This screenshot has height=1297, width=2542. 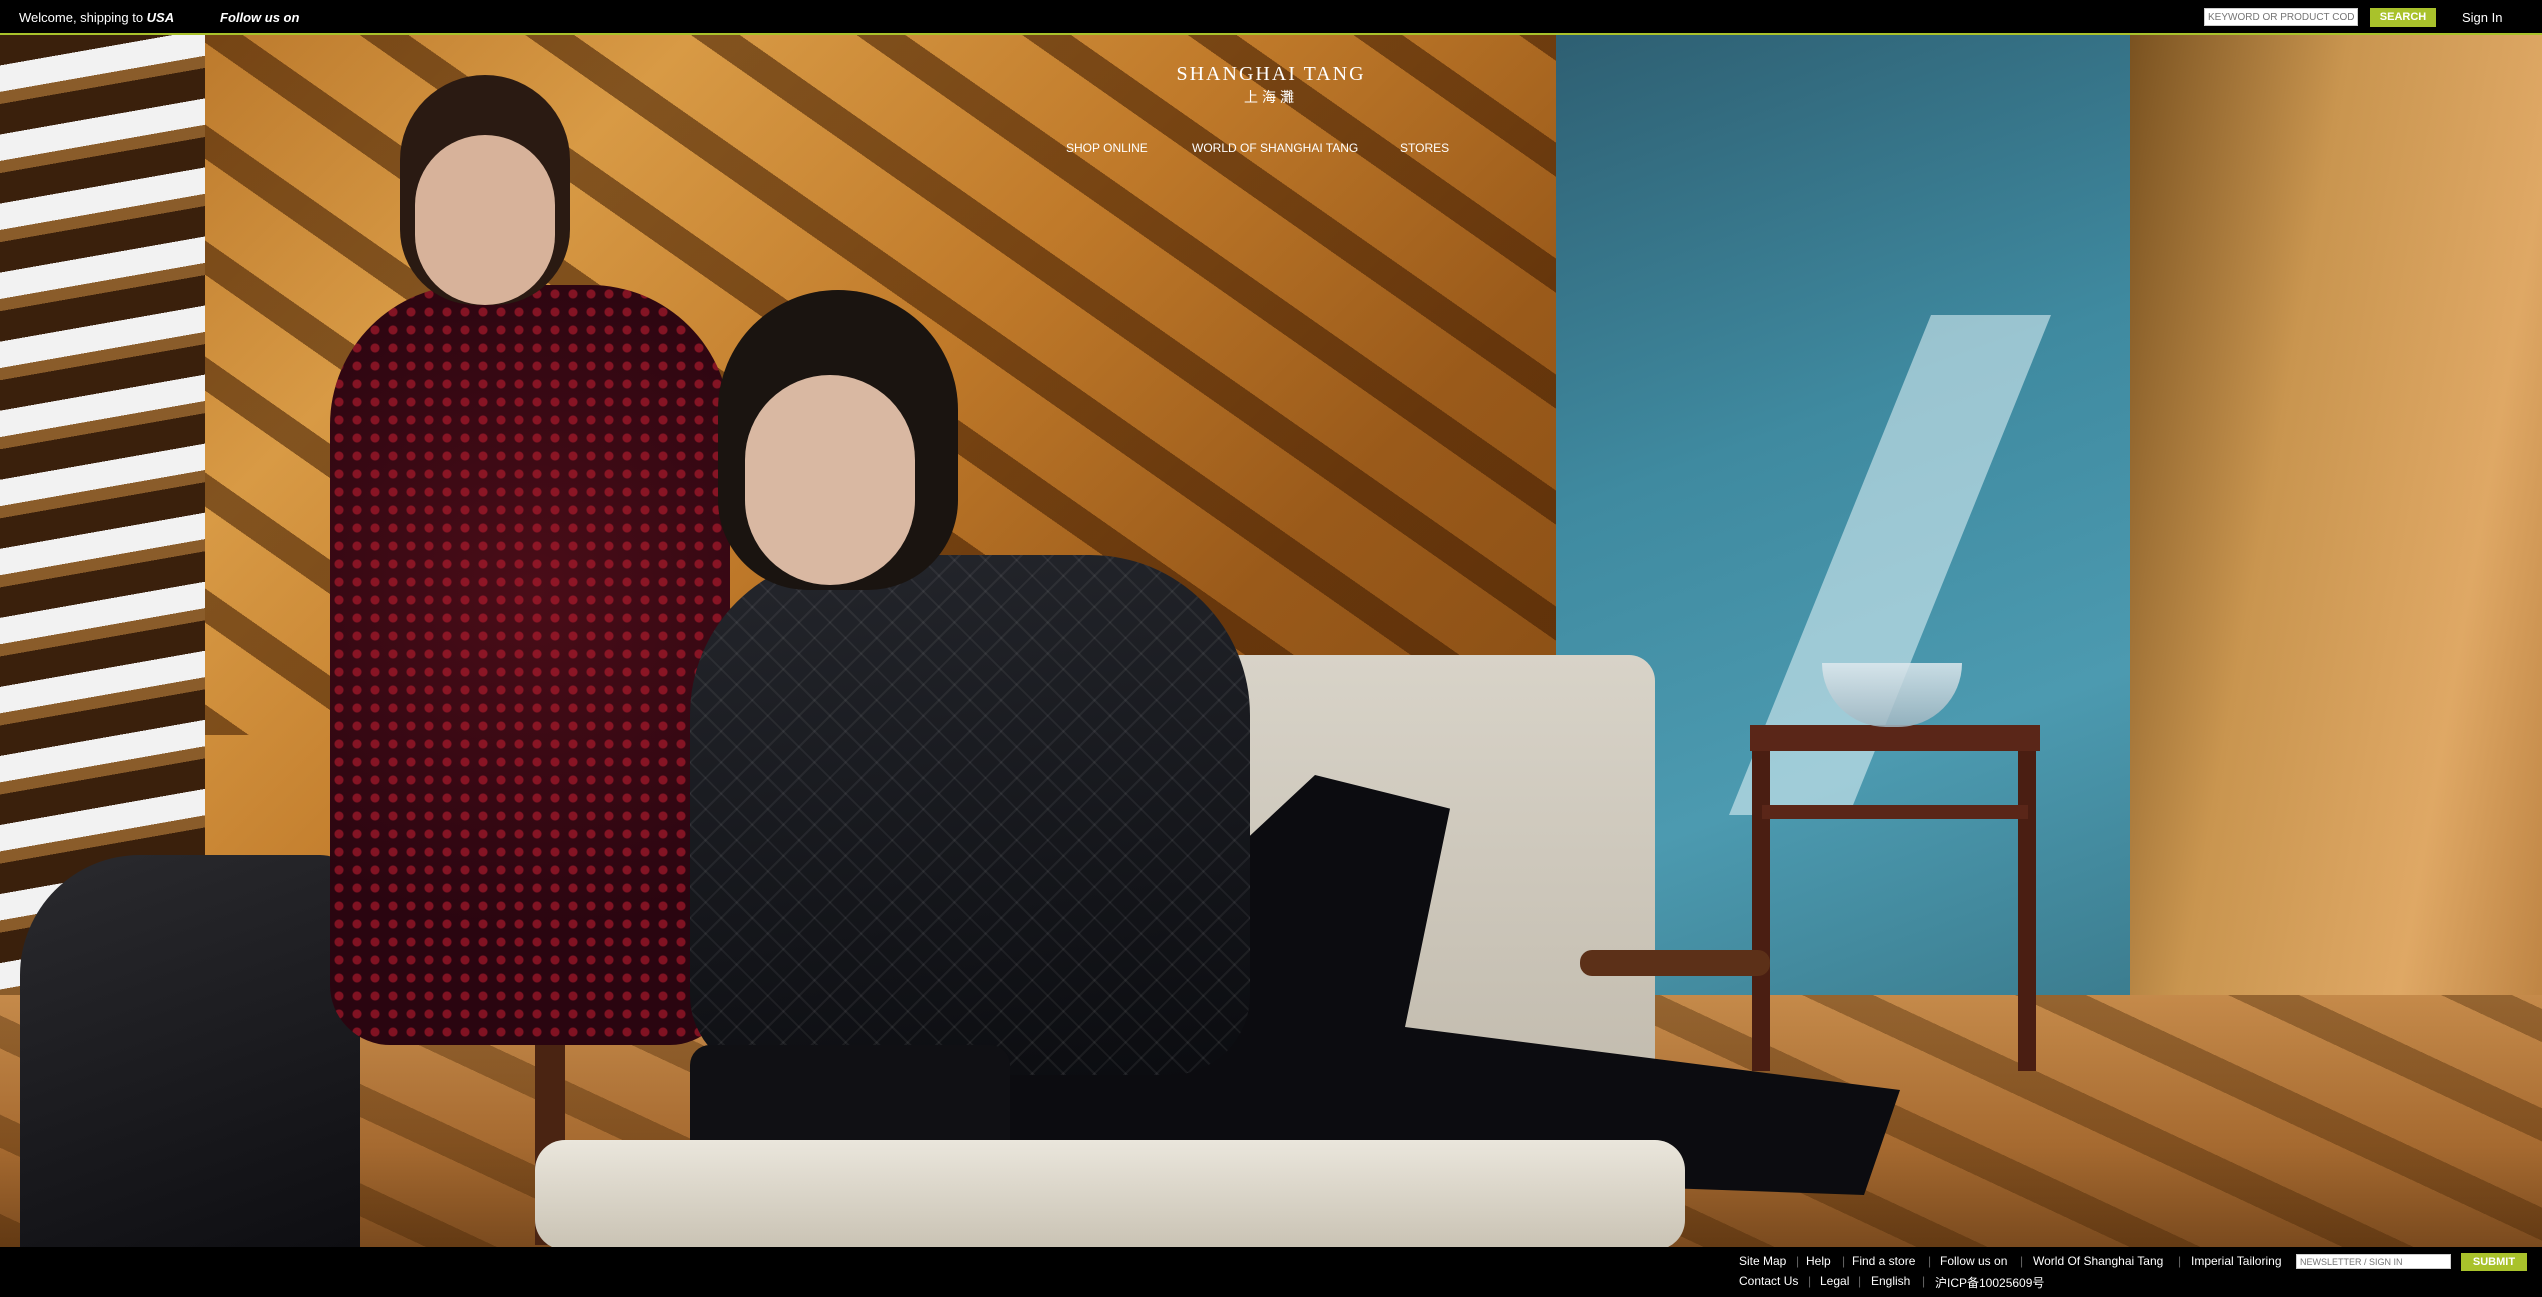 I want to click on model-right-face, so click(x=830, y=480).